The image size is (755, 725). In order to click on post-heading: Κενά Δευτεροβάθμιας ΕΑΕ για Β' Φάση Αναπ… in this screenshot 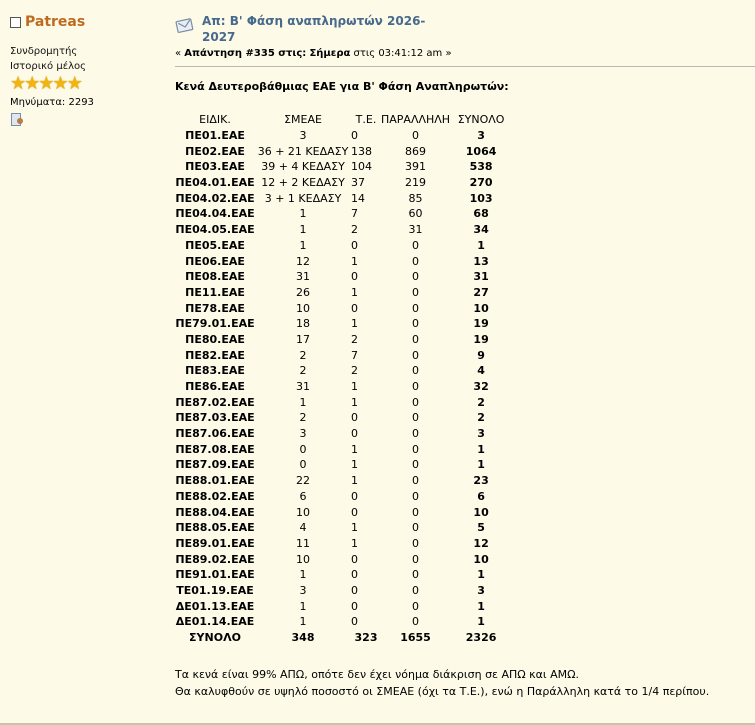, I will do `click(342, 86)`.